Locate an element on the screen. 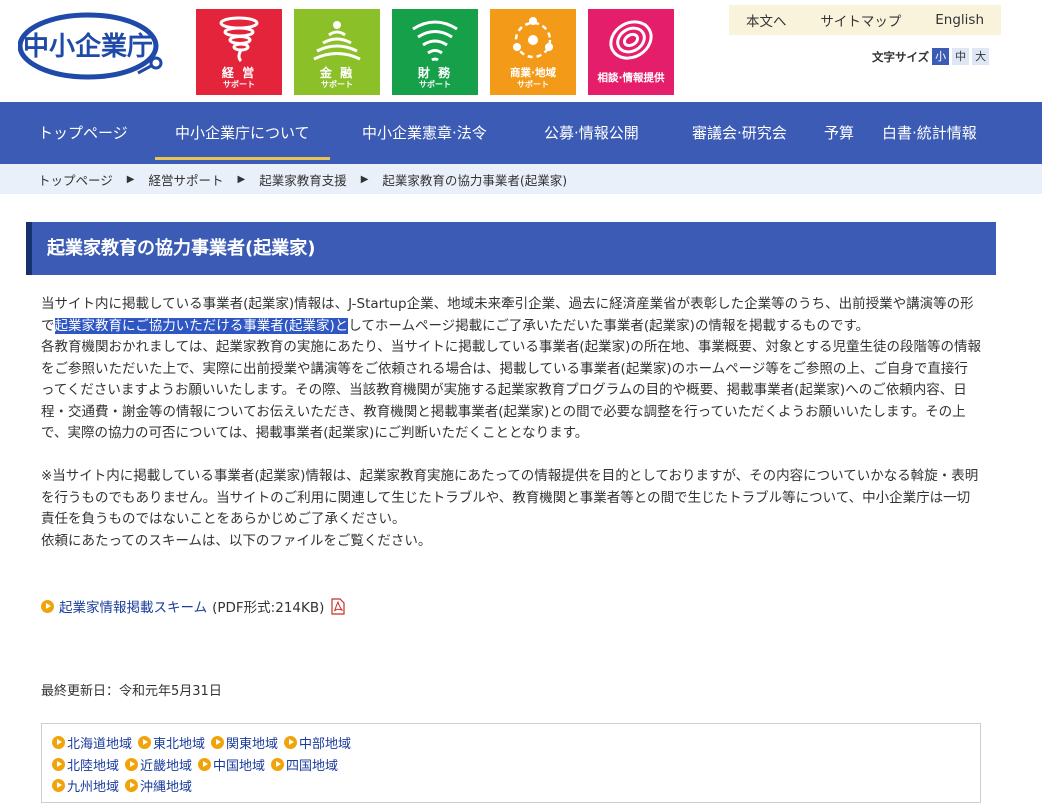 This screenshot has width=1042, height=811. logo-text: 中小企業庁 is located at coordinates (88, 46).